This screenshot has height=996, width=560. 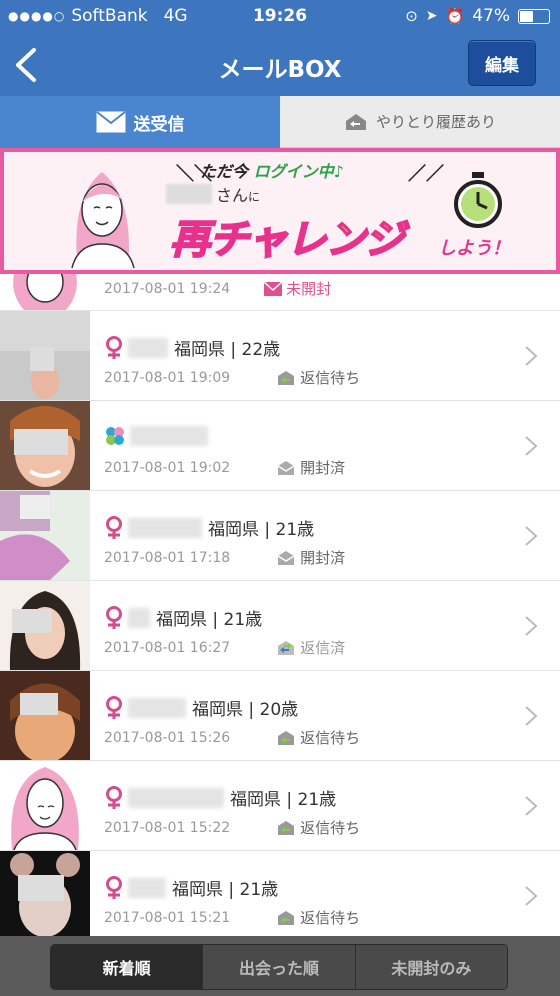 What do you see at coordinates (167, 827) in the screenshot?
I see `message-datetime: 2017-08-01 15:22` at bounding box center [167, 827].